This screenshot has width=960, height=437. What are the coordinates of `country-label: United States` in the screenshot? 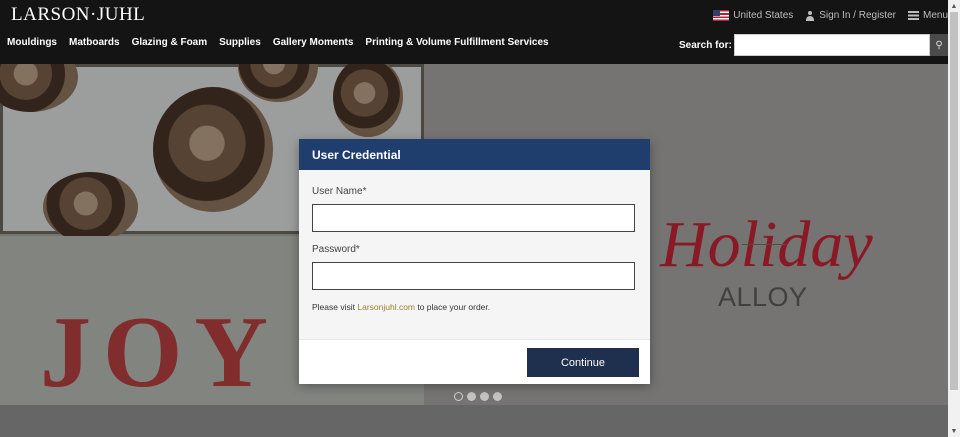 It's located at (763, 15).